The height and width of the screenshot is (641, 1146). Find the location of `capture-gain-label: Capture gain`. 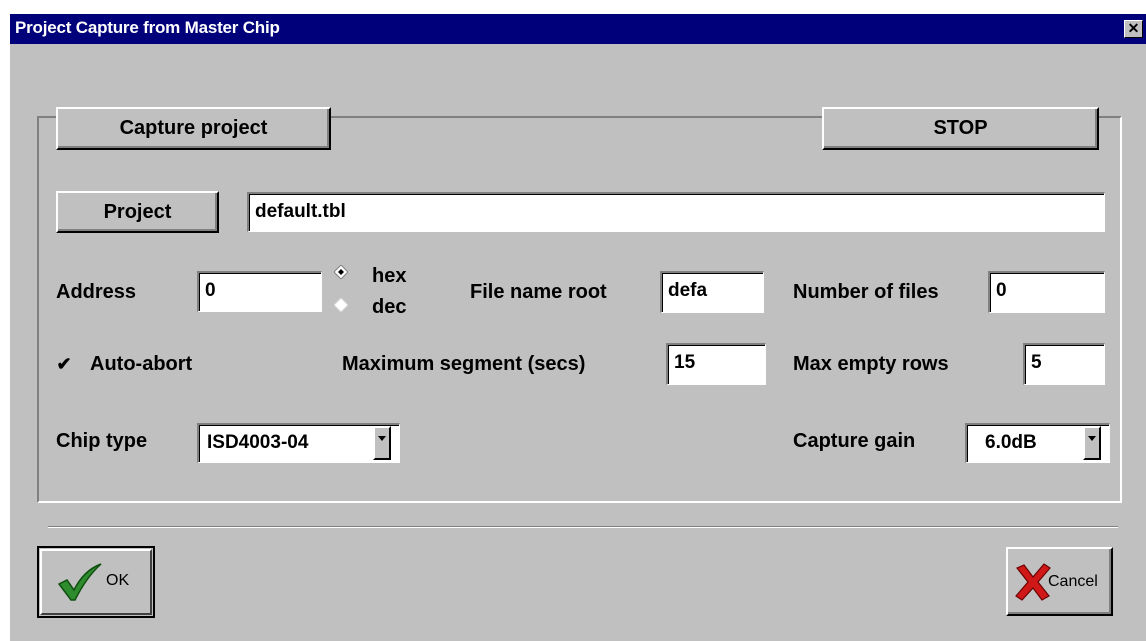

capture-gain-label: Capture gain is located at coordinates (854, 441).